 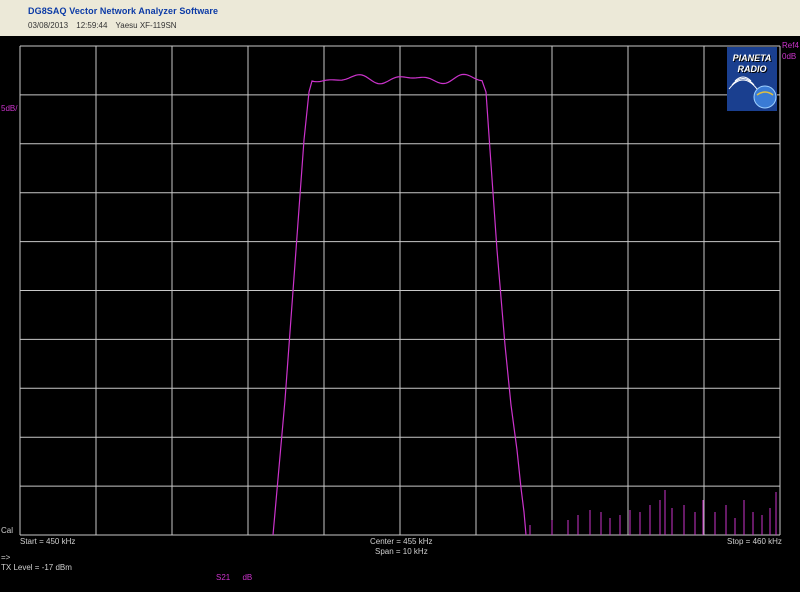 What do you see at coordinates (48, 541) in the screenshot?
I see `start-frequency: Start = 450 kHz` at bounding box center [48, 541].